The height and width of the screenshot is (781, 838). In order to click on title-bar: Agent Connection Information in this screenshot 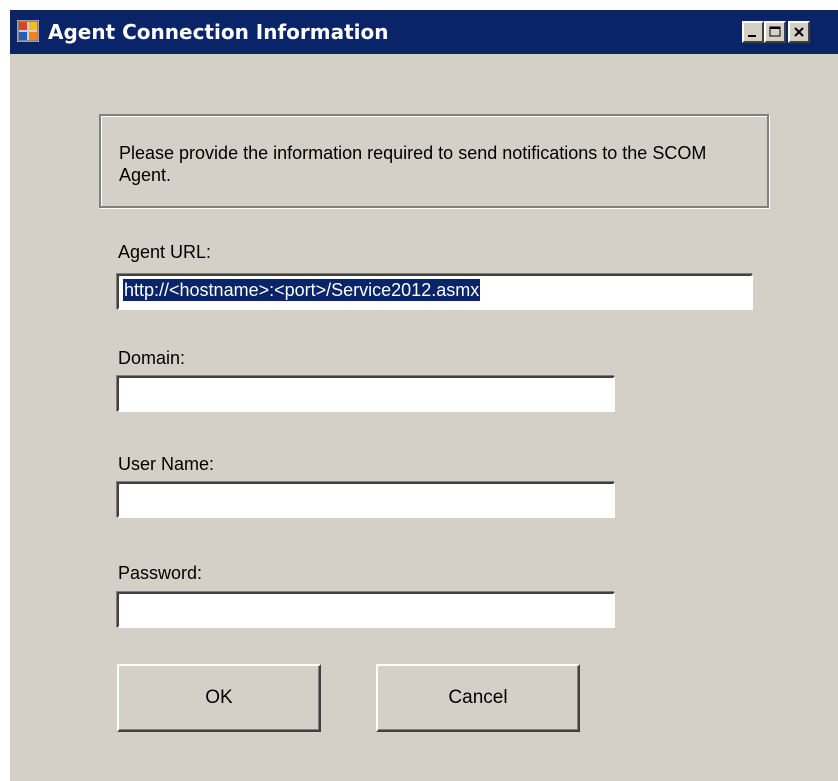, I will do `click(424, 32)`.